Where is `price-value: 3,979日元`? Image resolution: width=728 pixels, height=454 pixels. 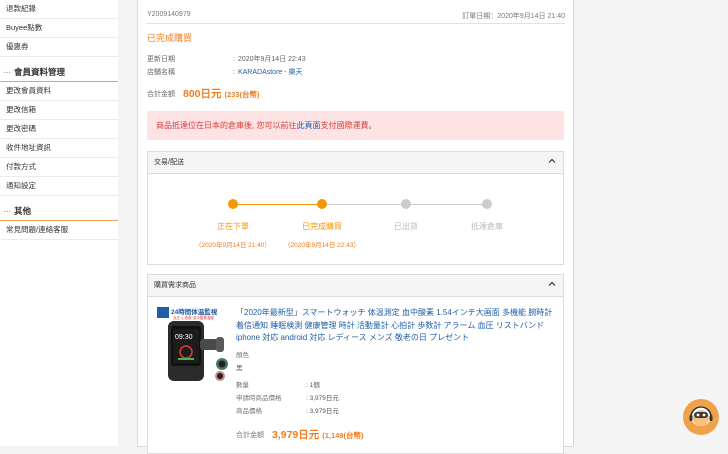 price-value: 3,979日元 is located at coordinates (324, 411).